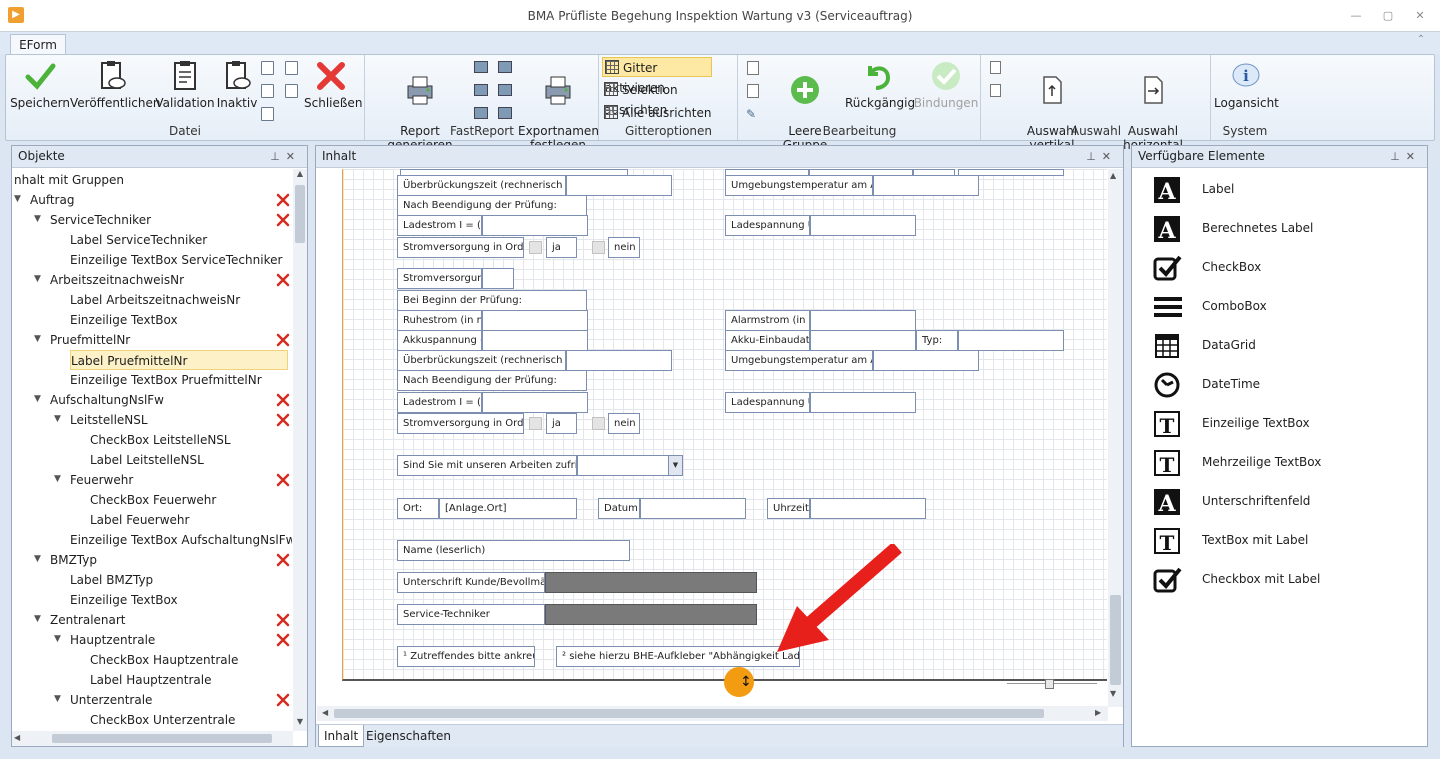 Image resolution: width=1440 pixels, height=759 pixels. I want to click on tree-item: ServiceTechniker, so click(100, 220).